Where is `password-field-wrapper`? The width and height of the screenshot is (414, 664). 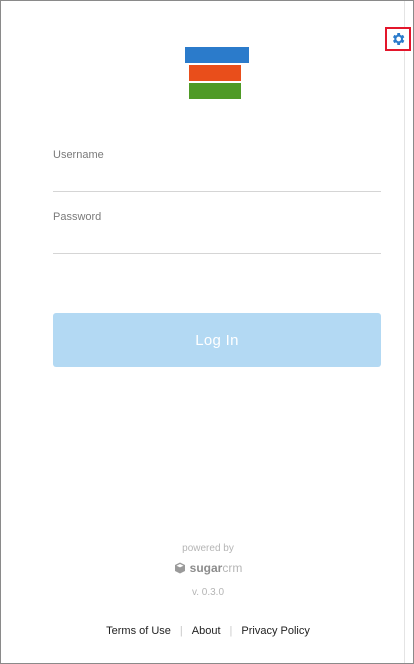
password-field-wrapper is located at coordinates (217, 231).